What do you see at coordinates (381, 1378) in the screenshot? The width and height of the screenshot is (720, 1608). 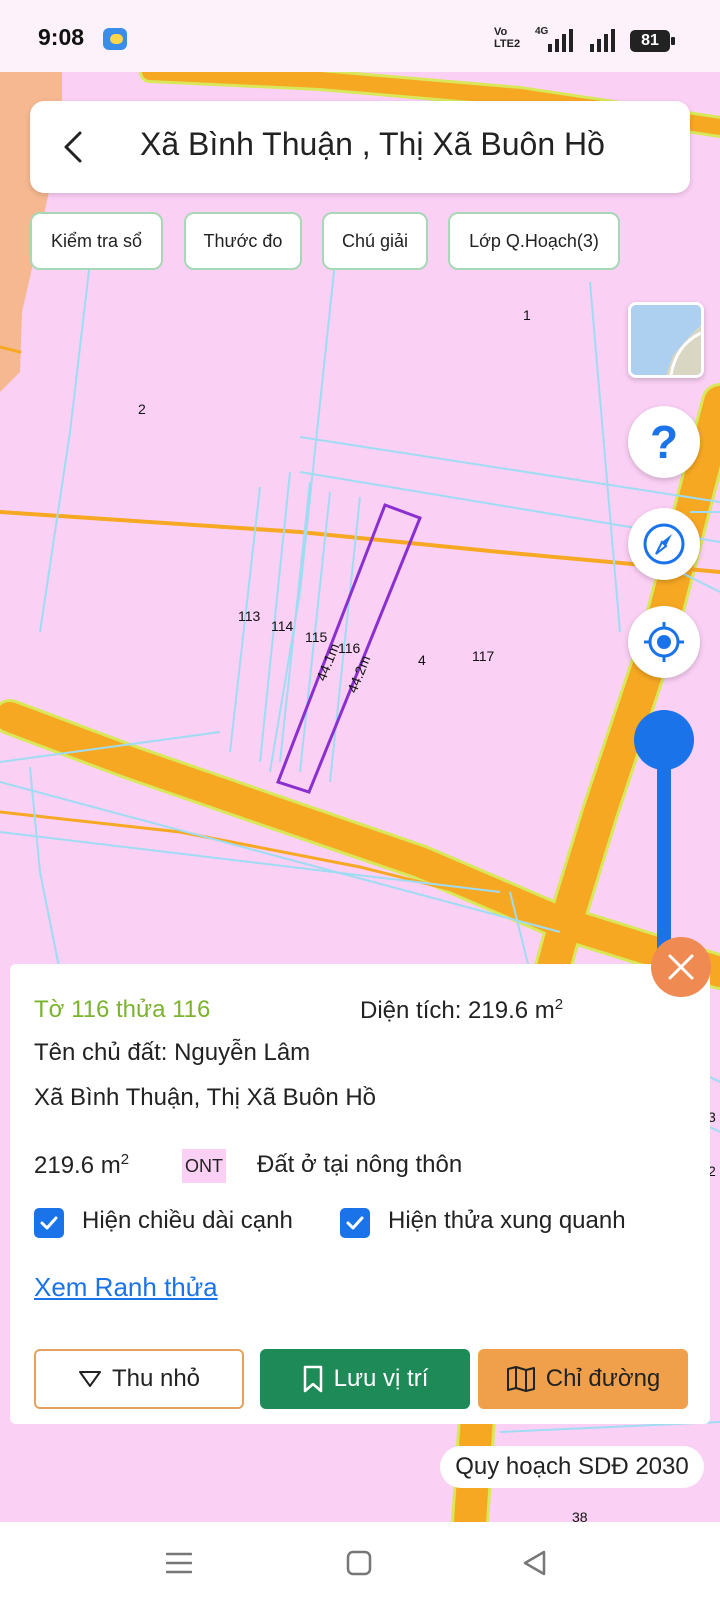 I see `save-location-label: Lưu vị trí` at bounding box center [381, 1378].